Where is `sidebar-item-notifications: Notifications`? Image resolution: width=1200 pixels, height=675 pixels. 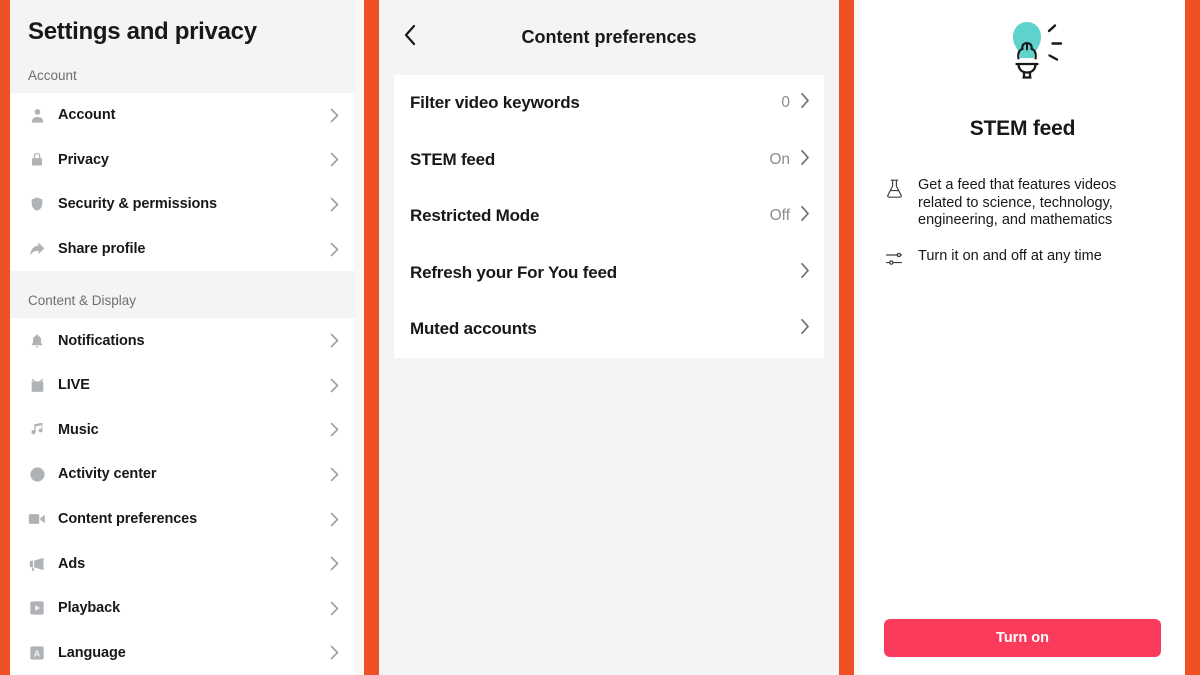 sidebar-item-notifications: Notifications is located at coordinates (182, 340).